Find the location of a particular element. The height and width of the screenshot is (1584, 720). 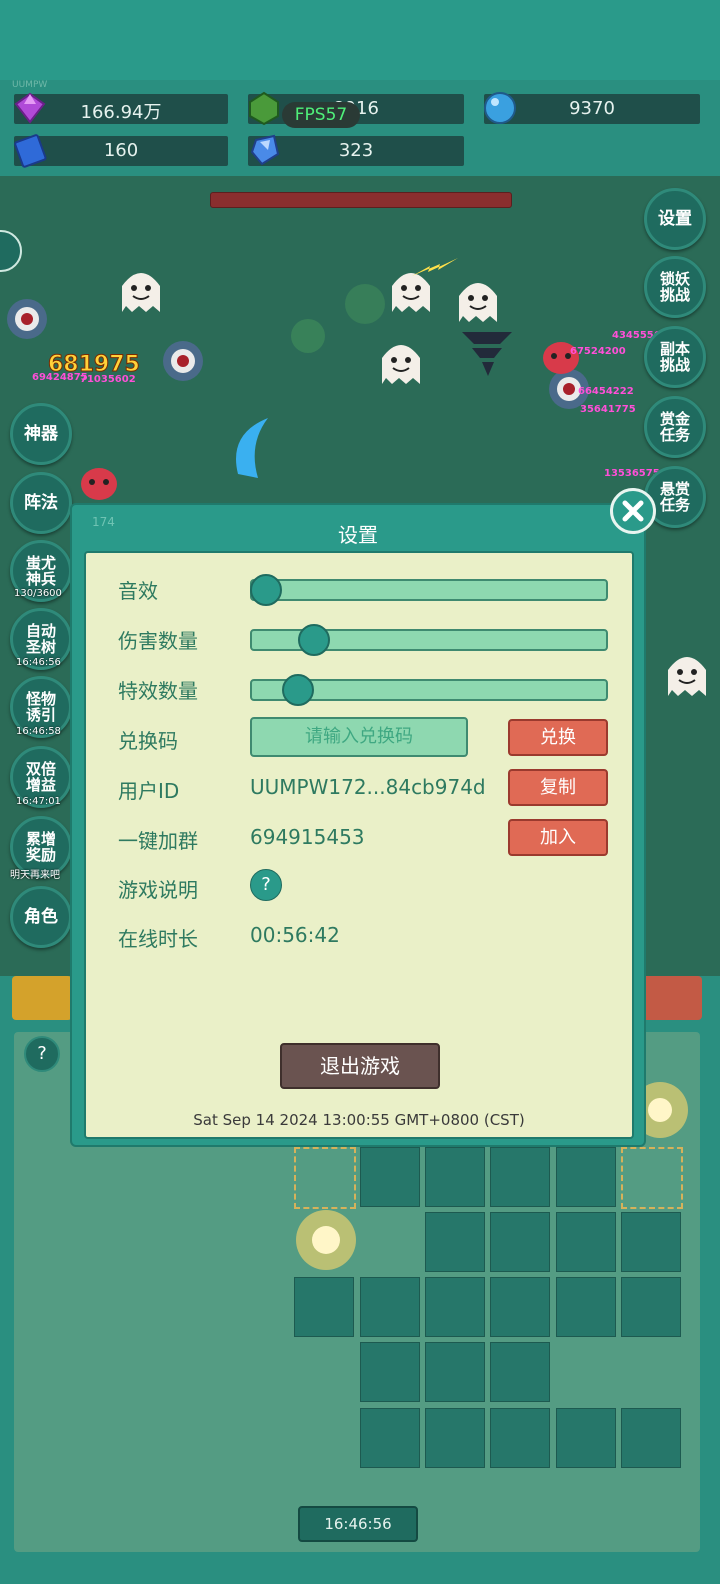

book-value: 160 is located at coordinates (121, 150).